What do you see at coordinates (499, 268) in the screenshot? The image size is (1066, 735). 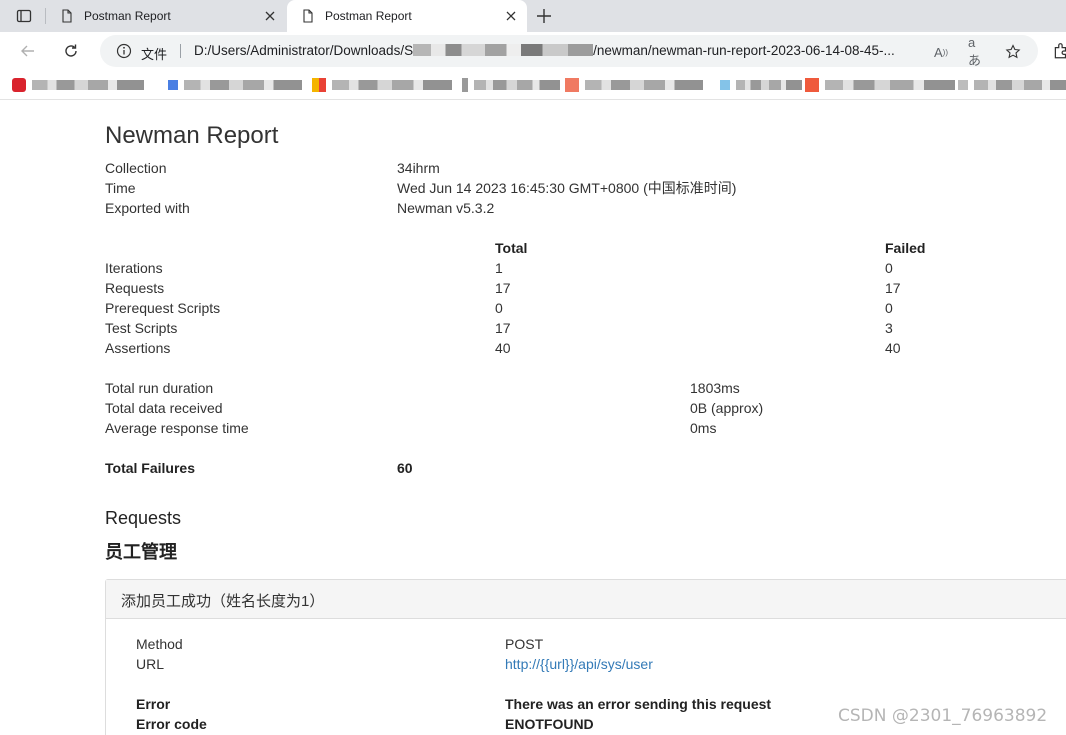 I see `summary-total: 1` at bounding box center [499, 268].